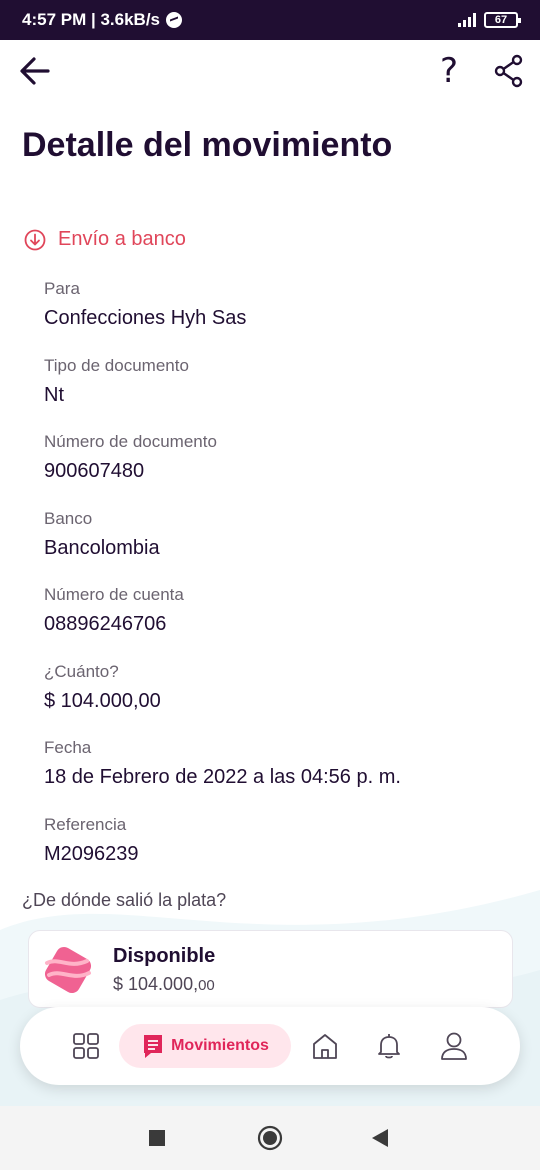 Image resolution: width=540 pixels, height=1170 pixels. What do you see at coordinates (270, 72) in the screenshot?
I see `top-nav: ?` at bounding box center [270, 72].